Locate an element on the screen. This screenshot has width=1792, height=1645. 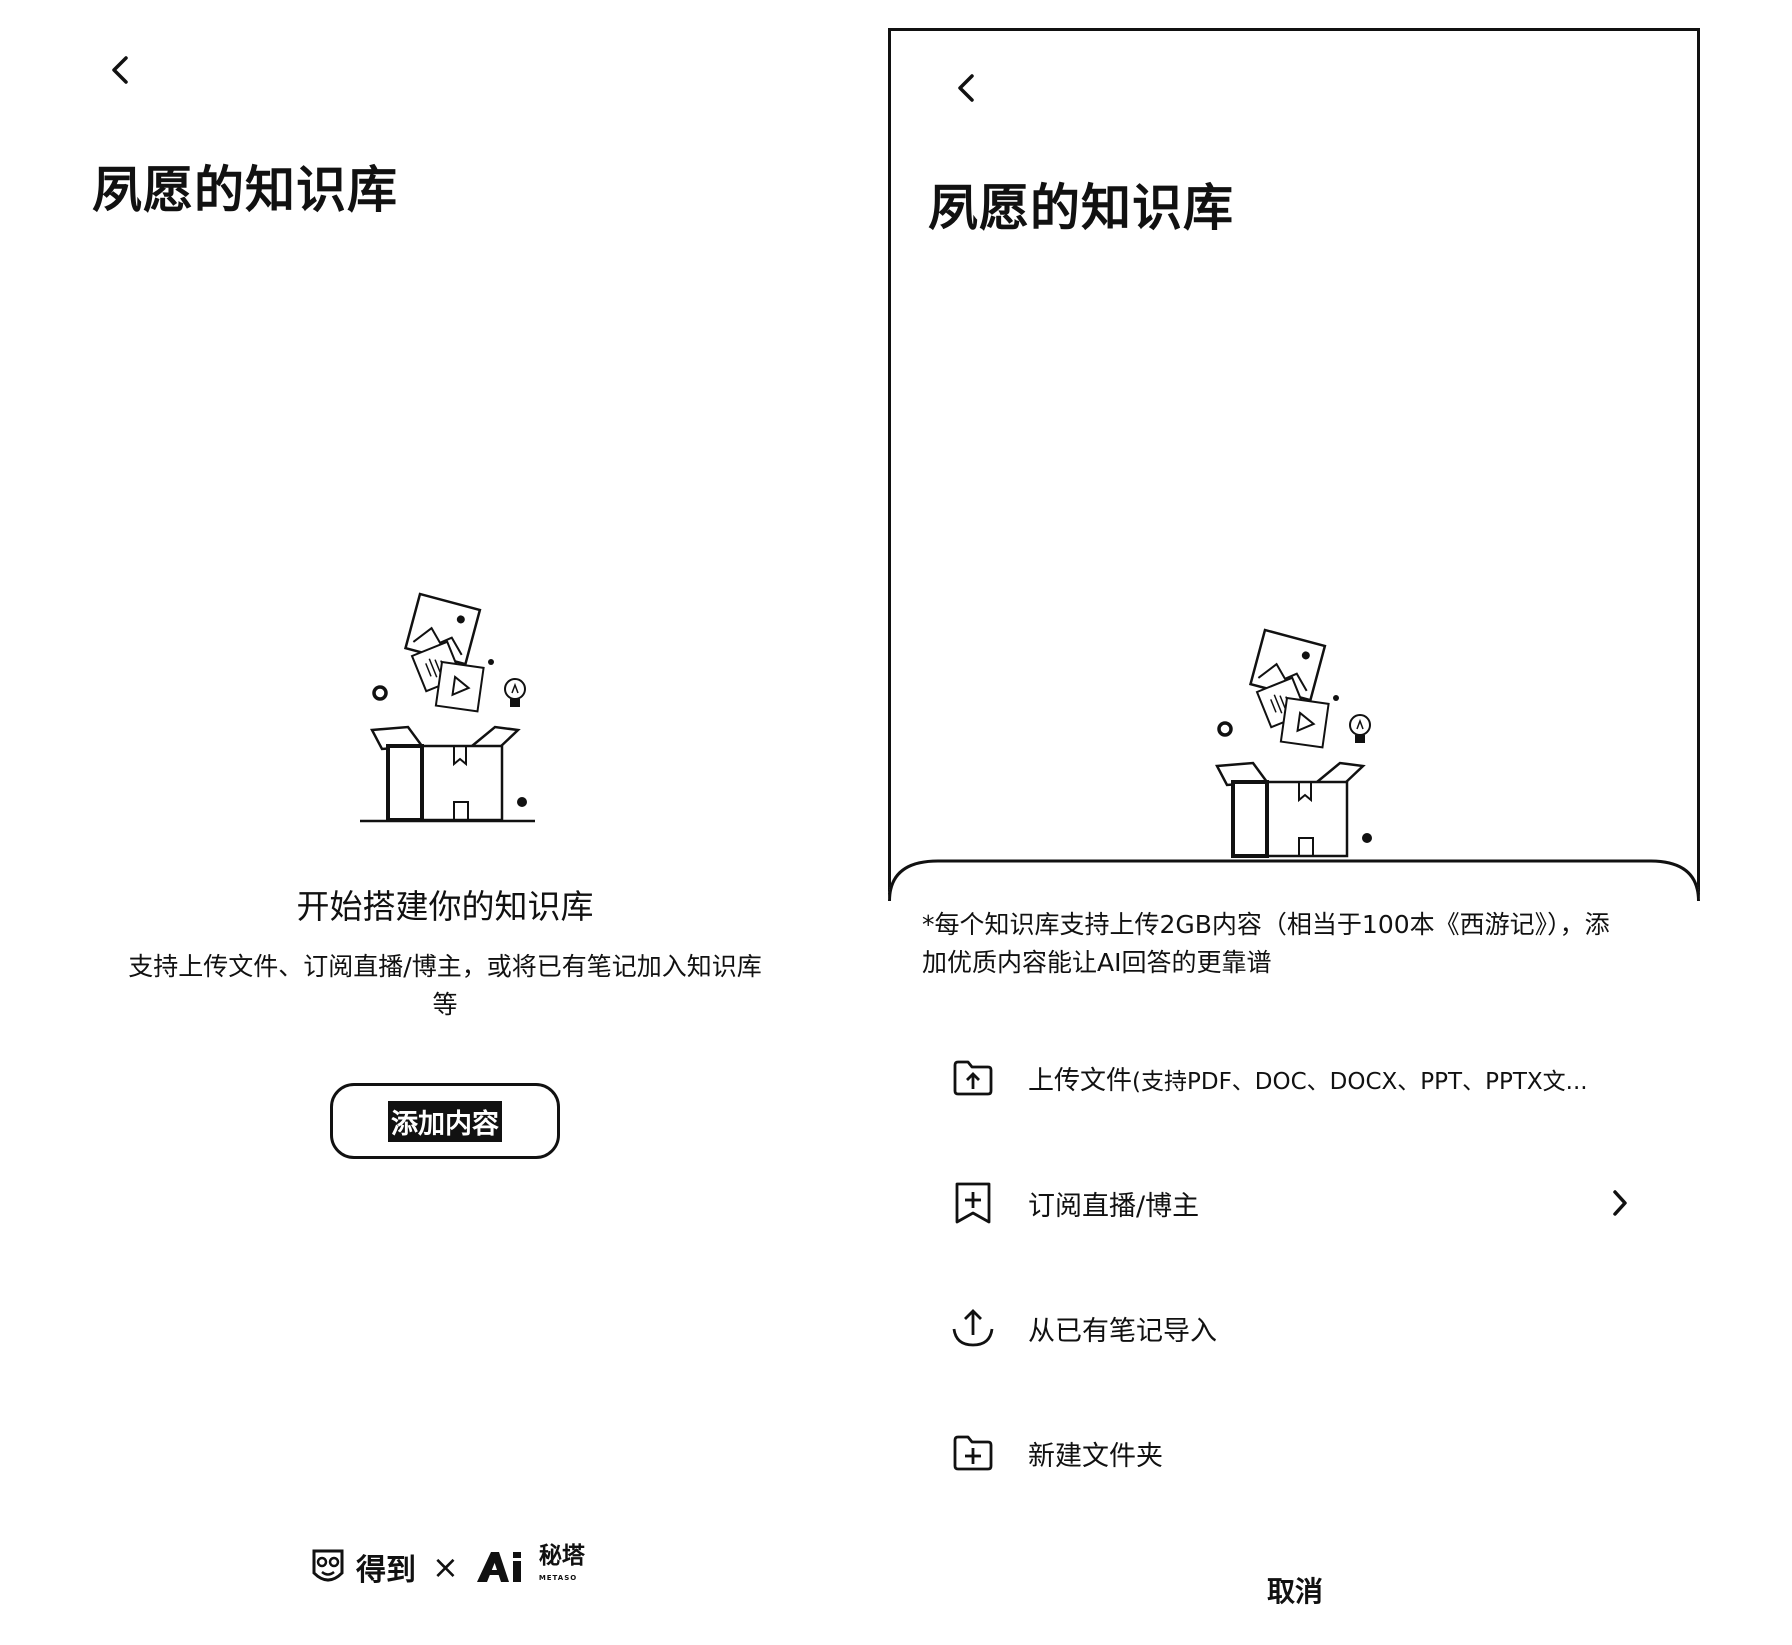
import-notes-item: 从已有笔记导入 is located at coordinates (1290, 1328).